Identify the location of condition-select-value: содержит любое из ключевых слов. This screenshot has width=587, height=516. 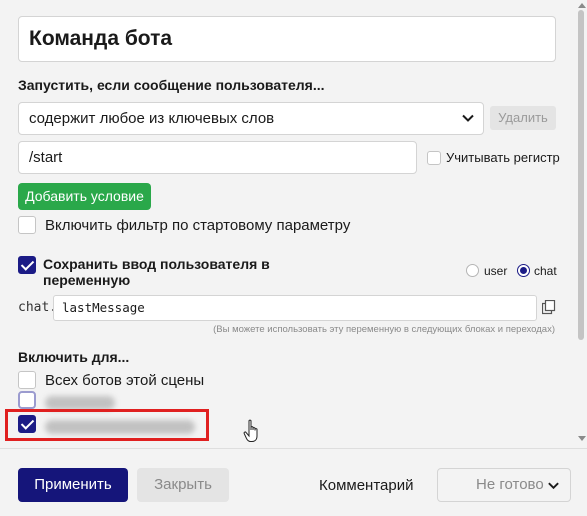
(152, 118).